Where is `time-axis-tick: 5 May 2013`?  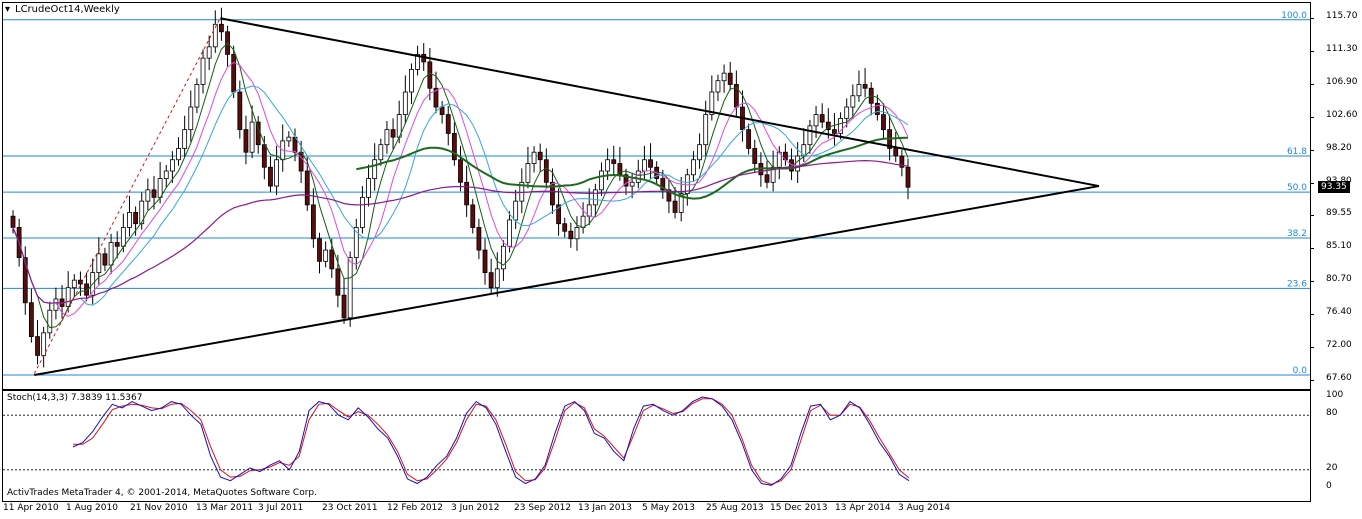 time-axis-tick: 5 May 2013 is located at coordinates (668, 508).